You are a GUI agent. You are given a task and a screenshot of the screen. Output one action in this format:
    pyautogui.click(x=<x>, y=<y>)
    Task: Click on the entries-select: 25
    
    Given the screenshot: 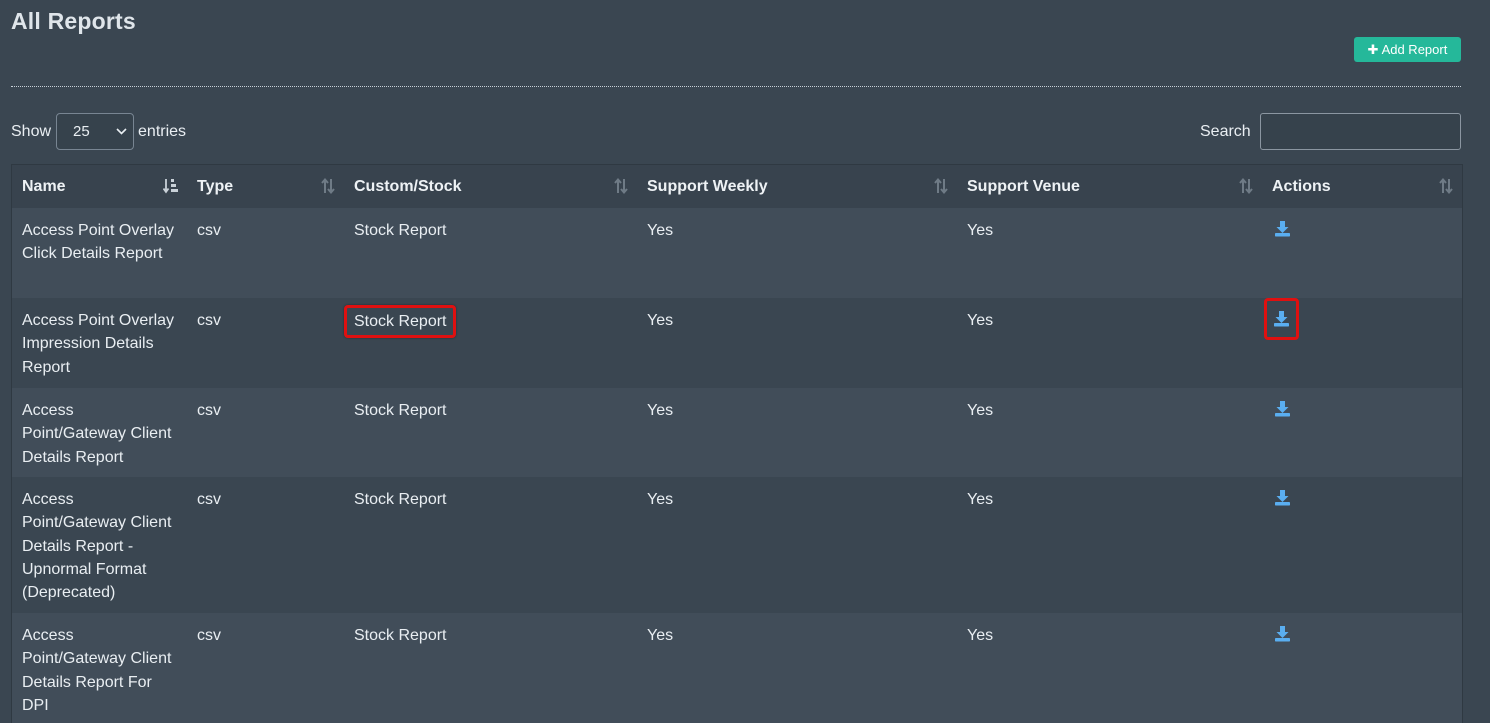 What is the action you would take?
    pyautogui.click(x=95, y=131)
    